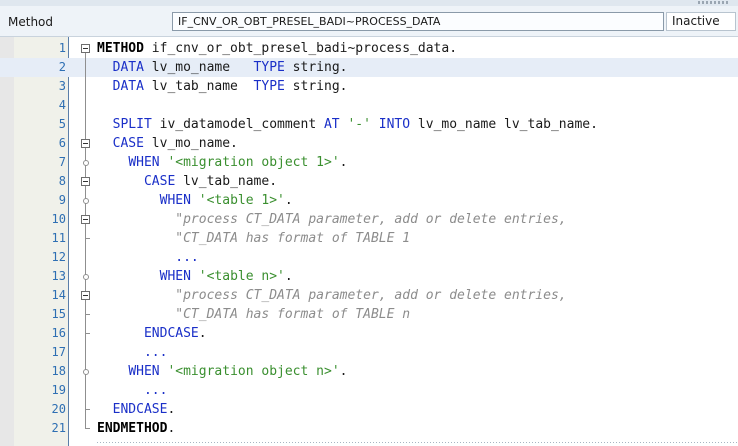 The width and height of the screenshot is (738, 446). Describe the element at coordinates (713, 2) in the screenshot. I see `resize-grip-icon` at that location.